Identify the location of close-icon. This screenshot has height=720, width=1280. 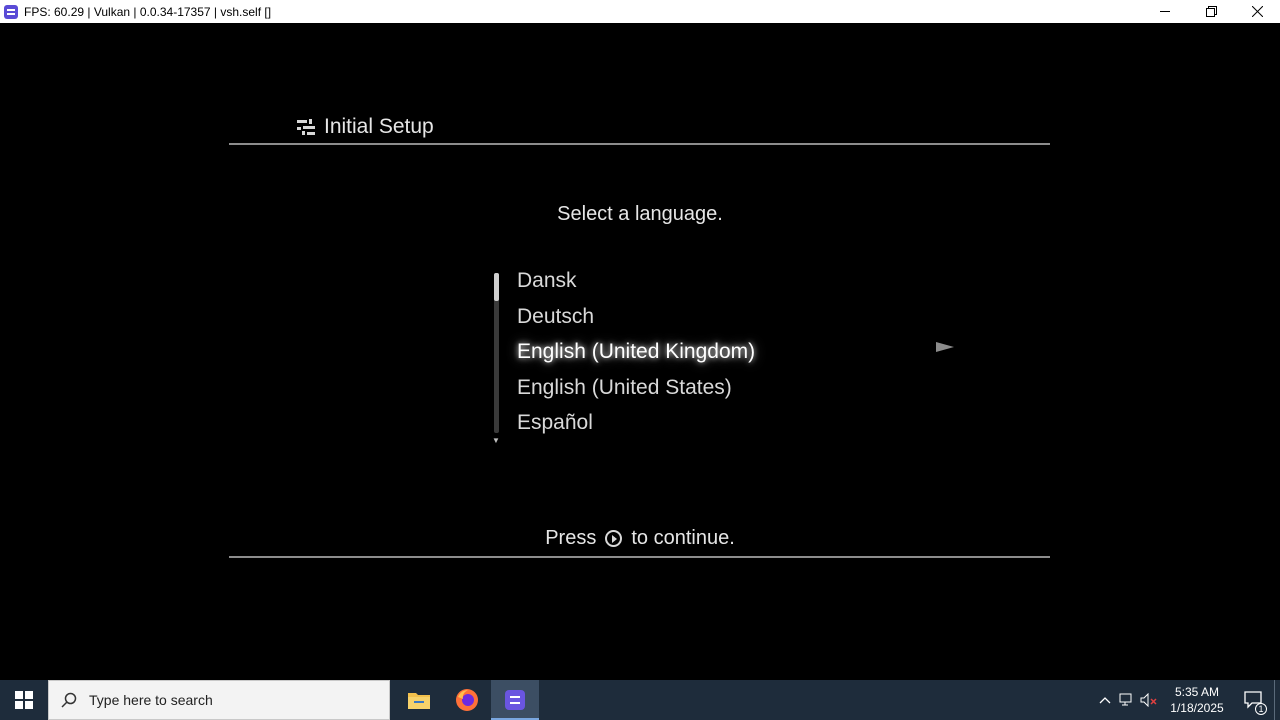
(1257, 11).